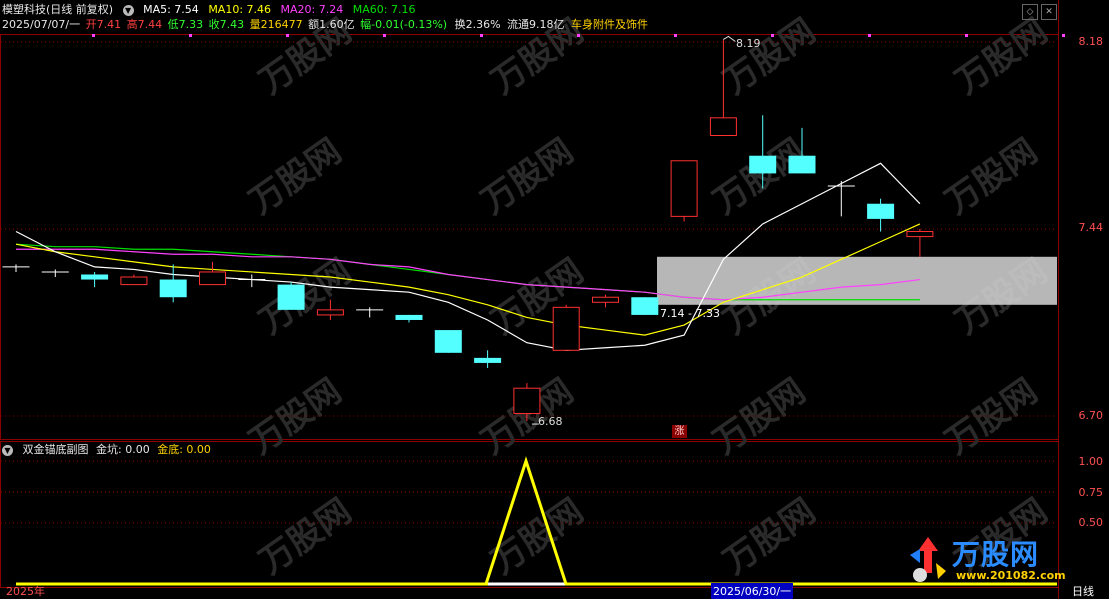 Image resolution: width=1109 pixels, height=599 pixels. I want to click on axis-tick-mid: 7.44, so click(1091, 227).